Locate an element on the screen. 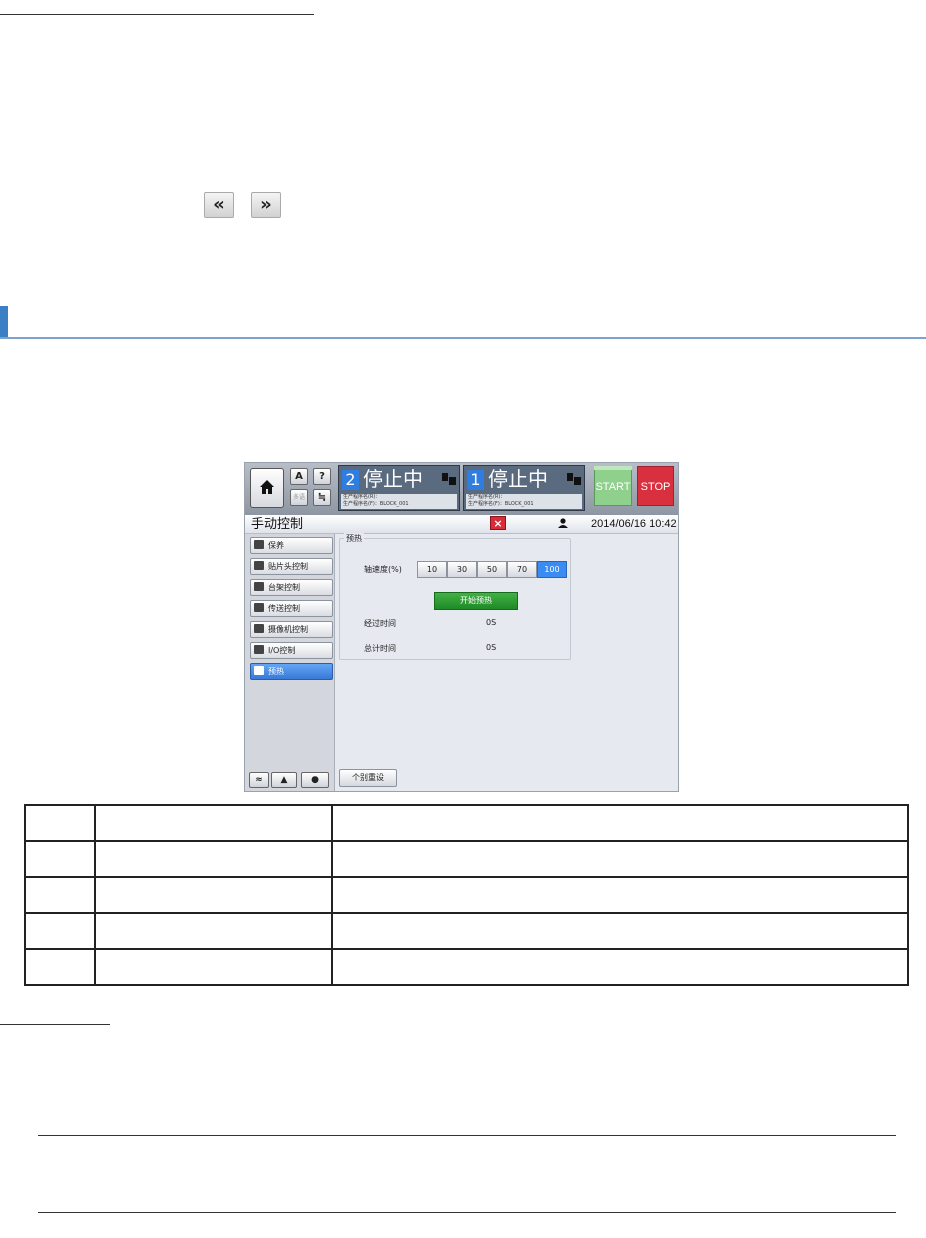 The height and width of the screenshot is (1238, 926). info-icon: ● is located at coordinates (315, 780).